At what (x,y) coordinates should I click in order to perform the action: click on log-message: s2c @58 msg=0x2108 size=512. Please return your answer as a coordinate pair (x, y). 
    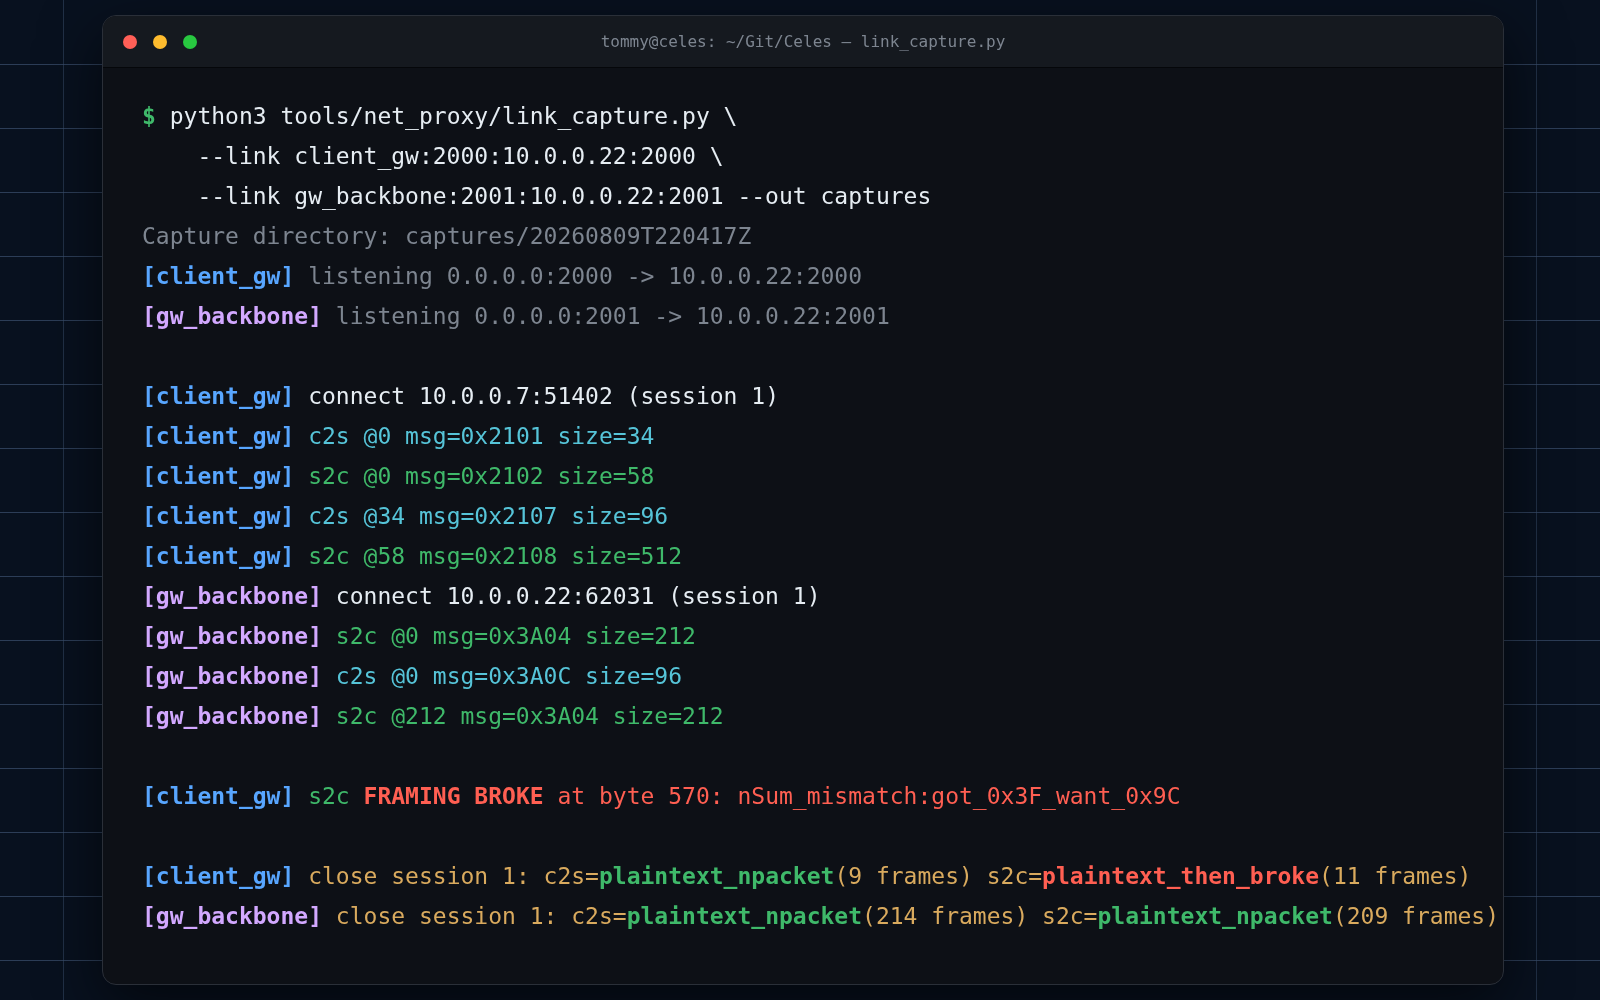
    Looking at the image, I should click on (495, 556).